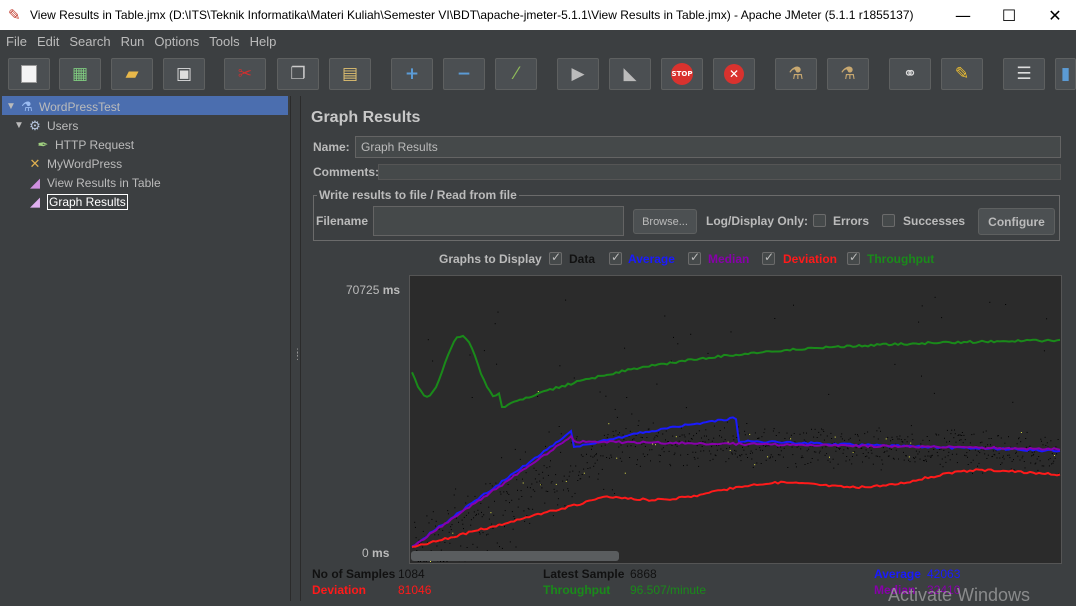  I want to click on name-field: Graph Results, so click(708, 147).